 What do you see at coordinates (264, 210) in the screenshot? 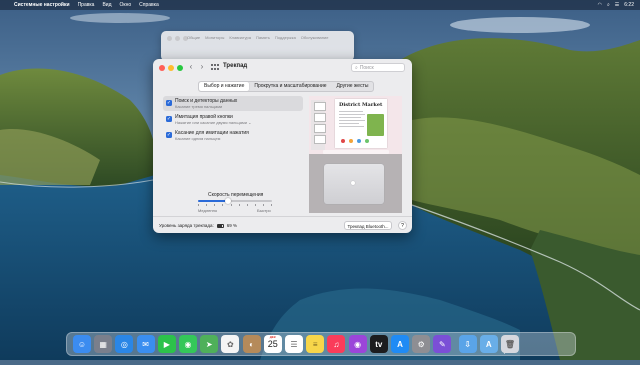
I see `slider-max-label: Быстро` at bounding box center [264, 210].